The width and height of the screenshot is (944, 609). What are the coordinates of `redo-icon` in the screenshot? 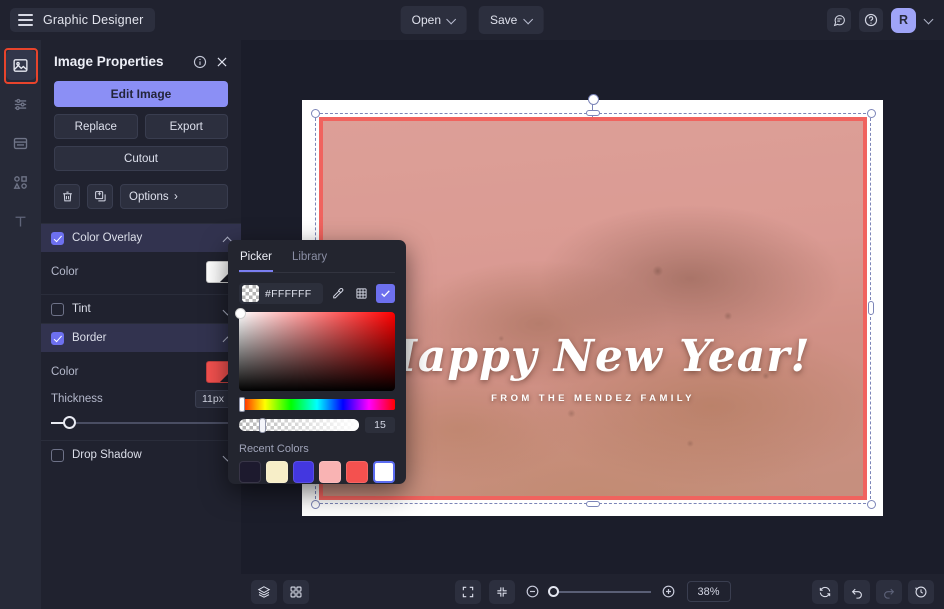 It's located at (889, 593).